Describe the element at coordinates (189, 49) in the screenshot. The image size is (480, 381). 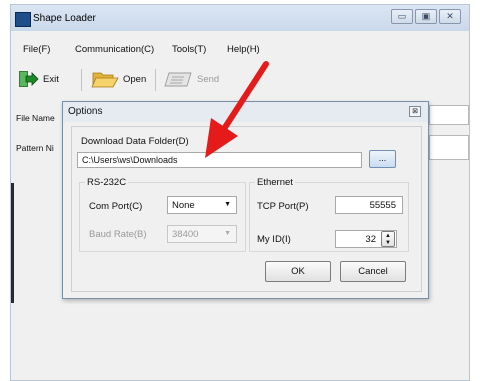
I see `menu-tools: Tools(T)` at that location.